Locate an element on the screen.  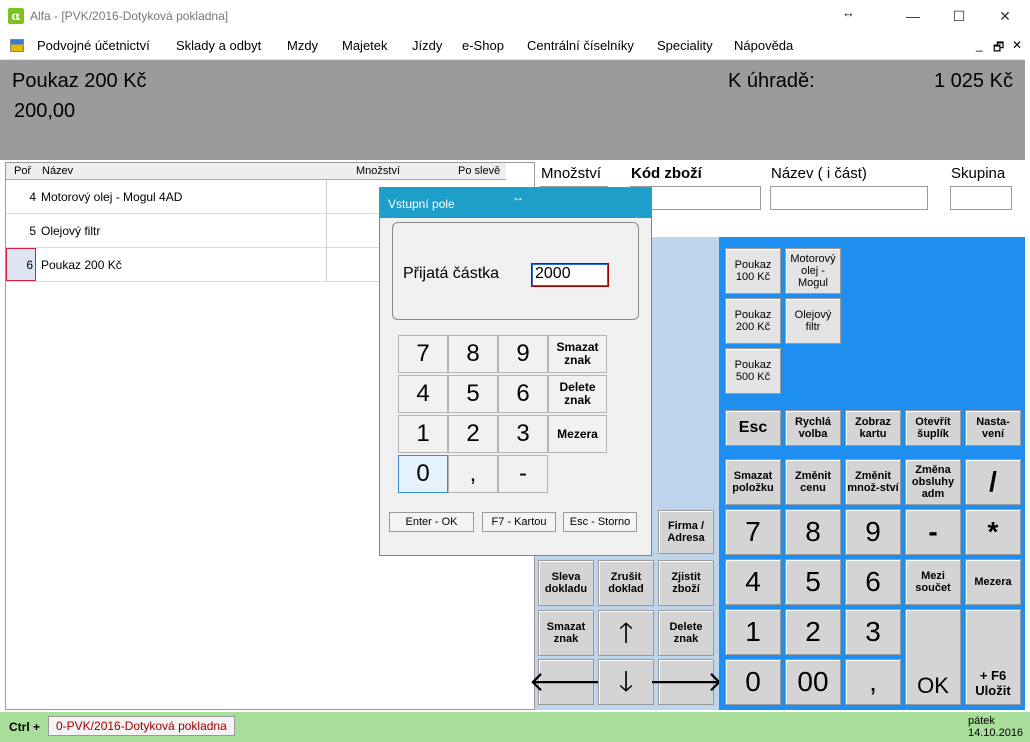
menu-majetek: Majetek is located at coordinates (365, 45).